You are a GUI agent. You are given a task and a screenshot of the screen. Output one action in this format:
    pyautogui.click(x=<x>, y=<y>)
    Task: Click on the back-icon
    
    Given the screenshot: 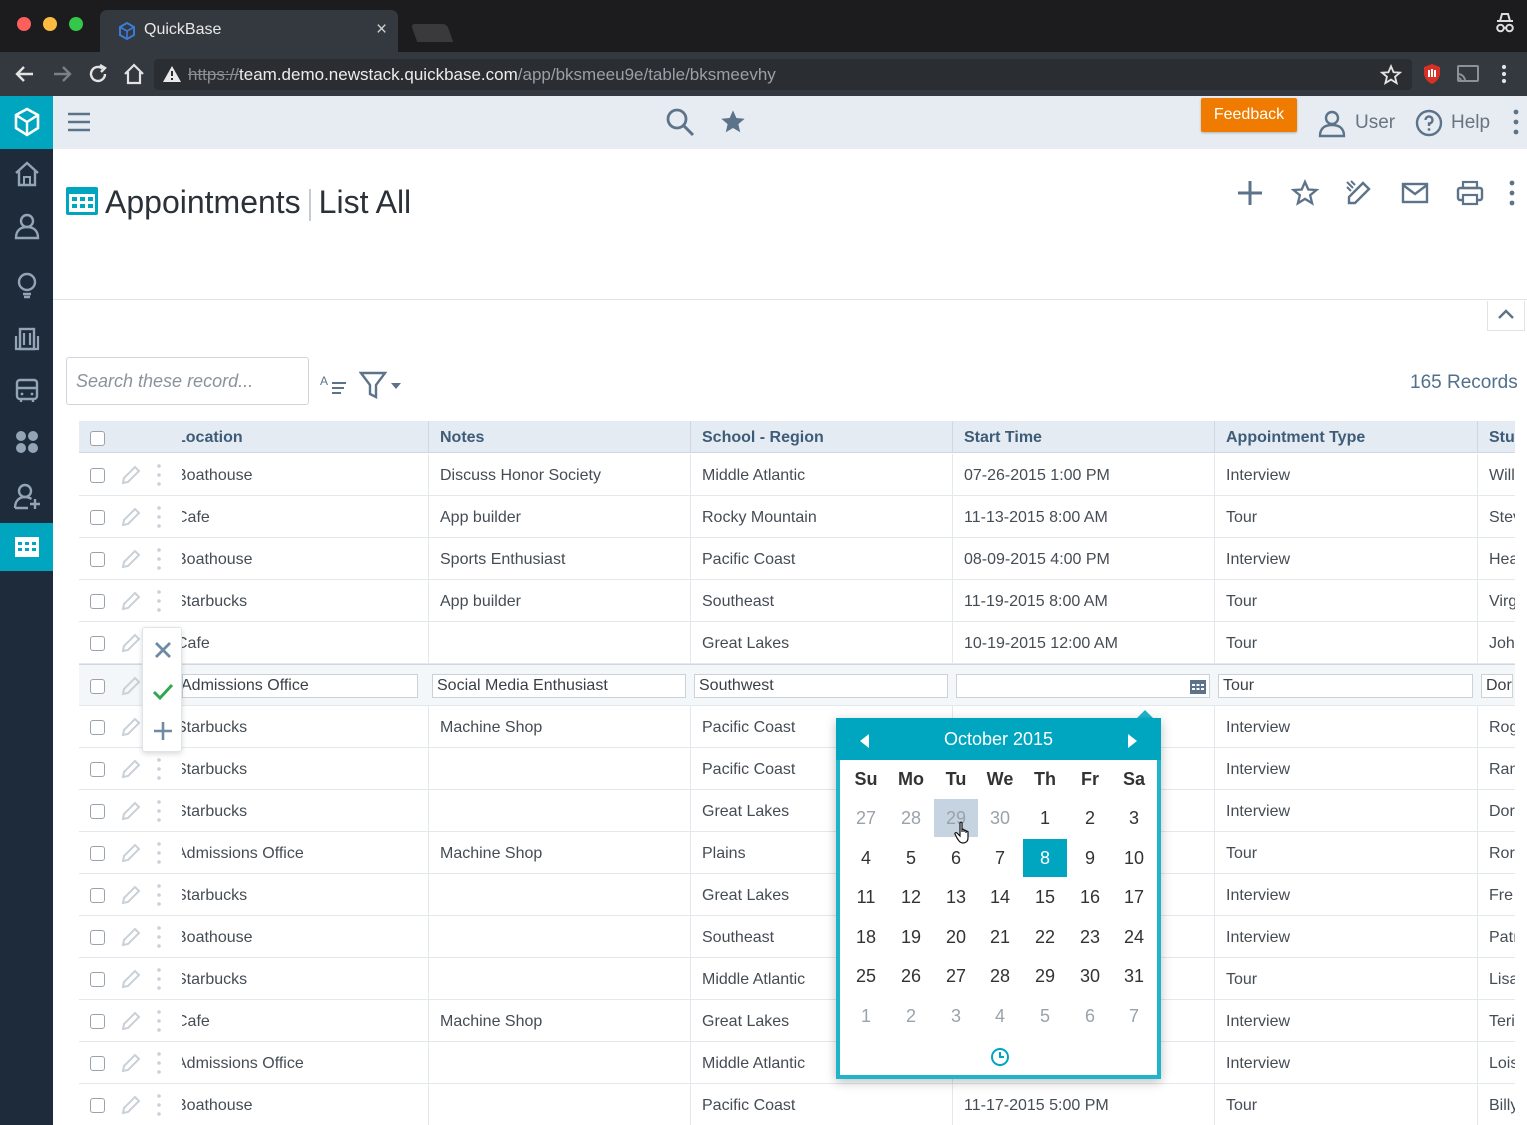 What is the action you would take?
    pyautogui.click(x=25, y=74)
    